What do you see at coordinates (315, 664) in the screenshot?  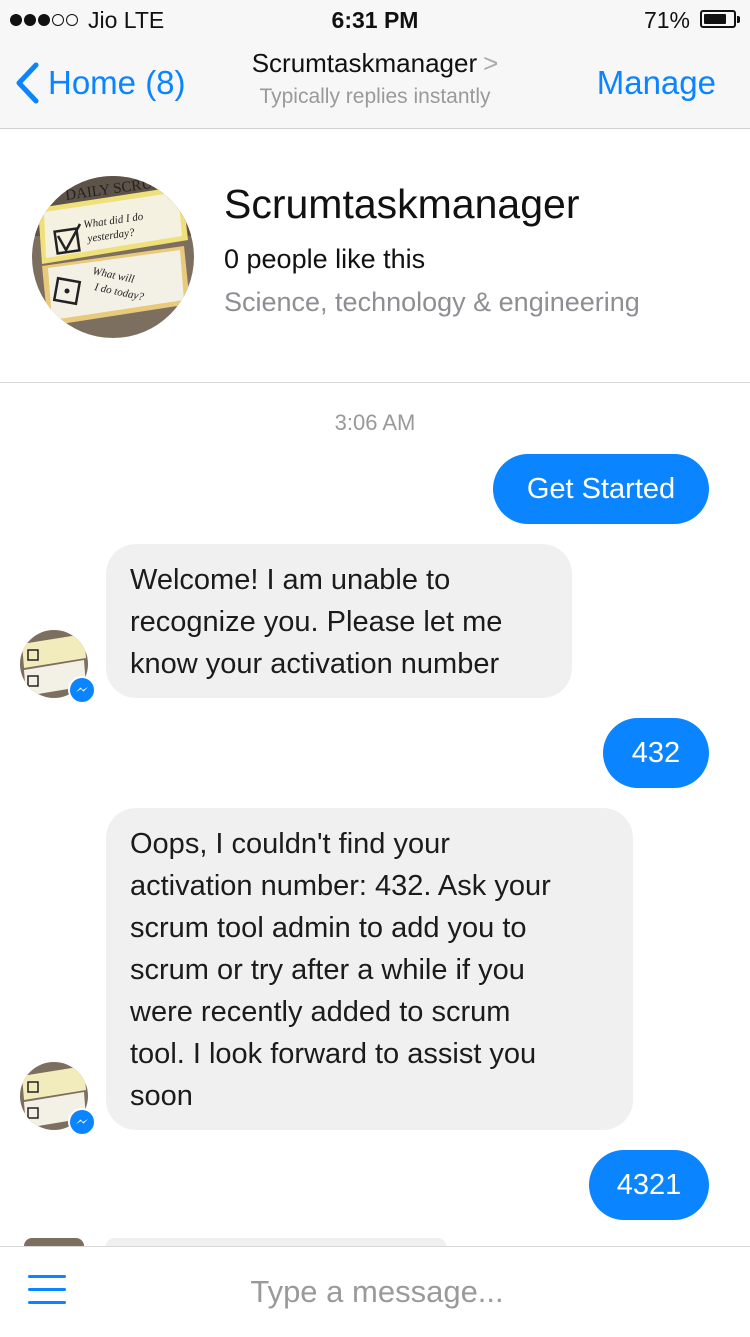 I see `message-line: know your activation number` at bounding box center [315, 664].